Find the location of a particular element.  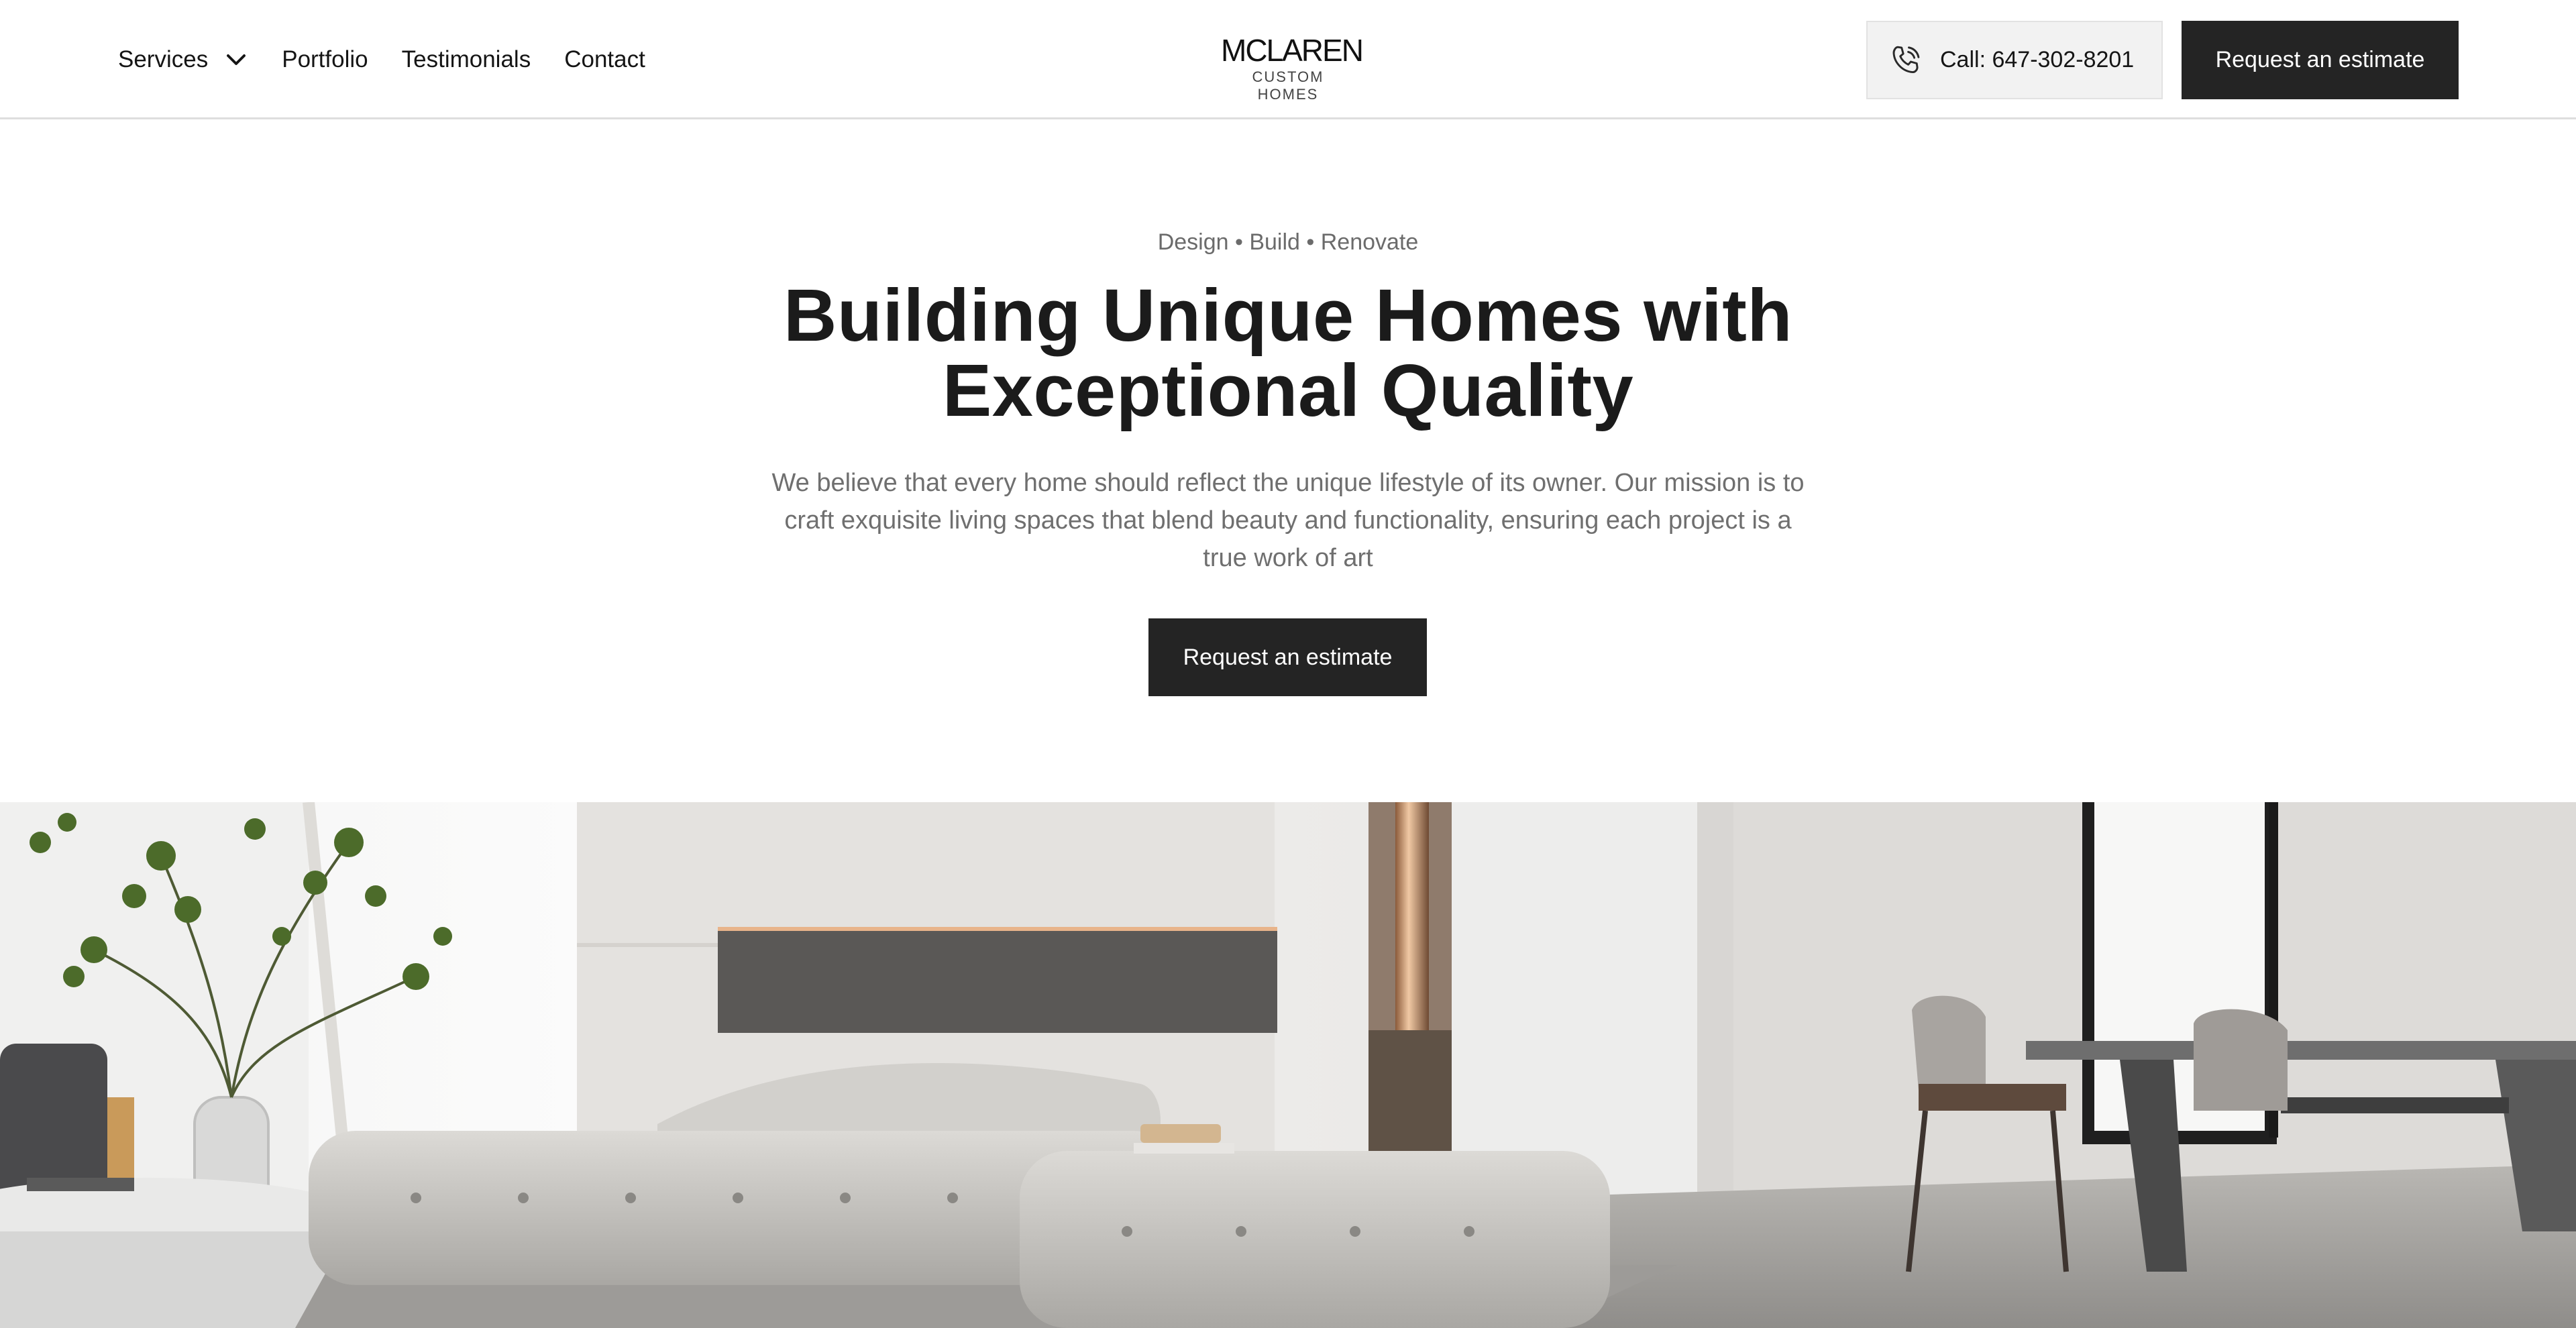

call-button: Call: 647-302-8201 is located at coordinates (2014, 60).